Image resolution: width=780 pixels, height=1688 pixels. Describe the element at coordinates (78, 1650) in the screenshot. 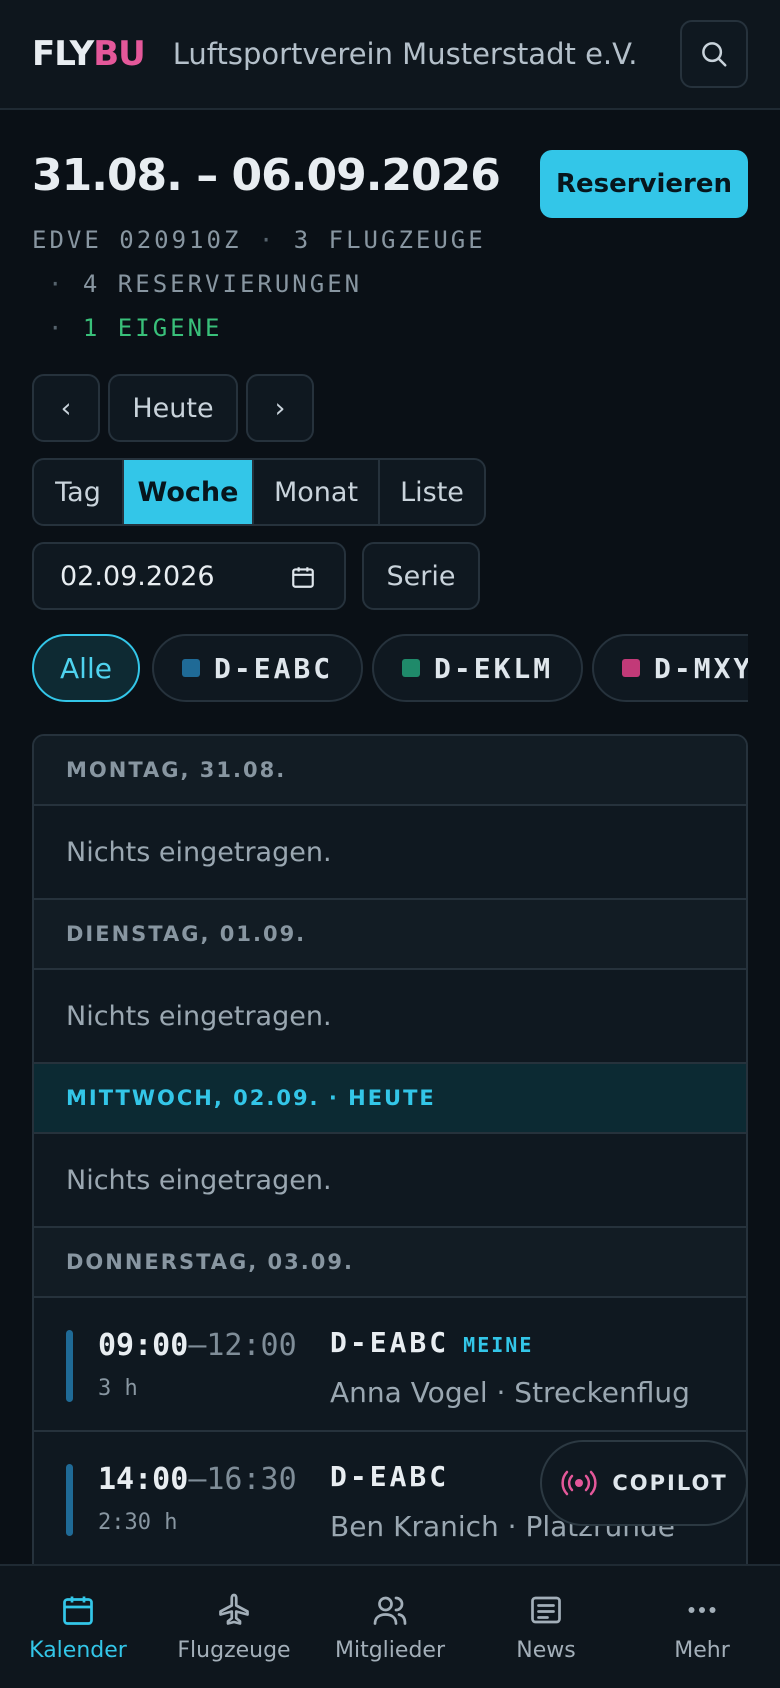

I see `nav-label: Kalender` at that location.